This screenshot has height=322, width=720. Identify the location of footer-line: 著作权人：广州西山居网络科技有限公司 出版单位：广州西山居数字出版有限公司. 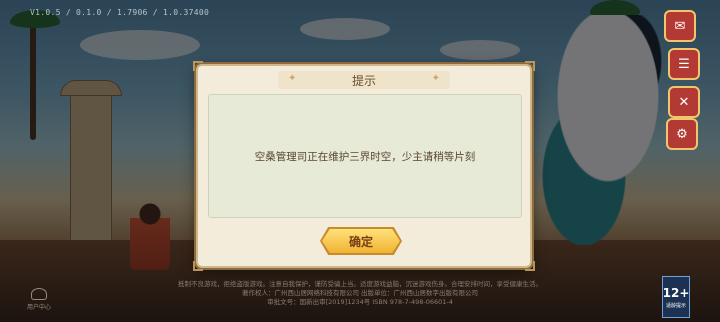
(360, 293).